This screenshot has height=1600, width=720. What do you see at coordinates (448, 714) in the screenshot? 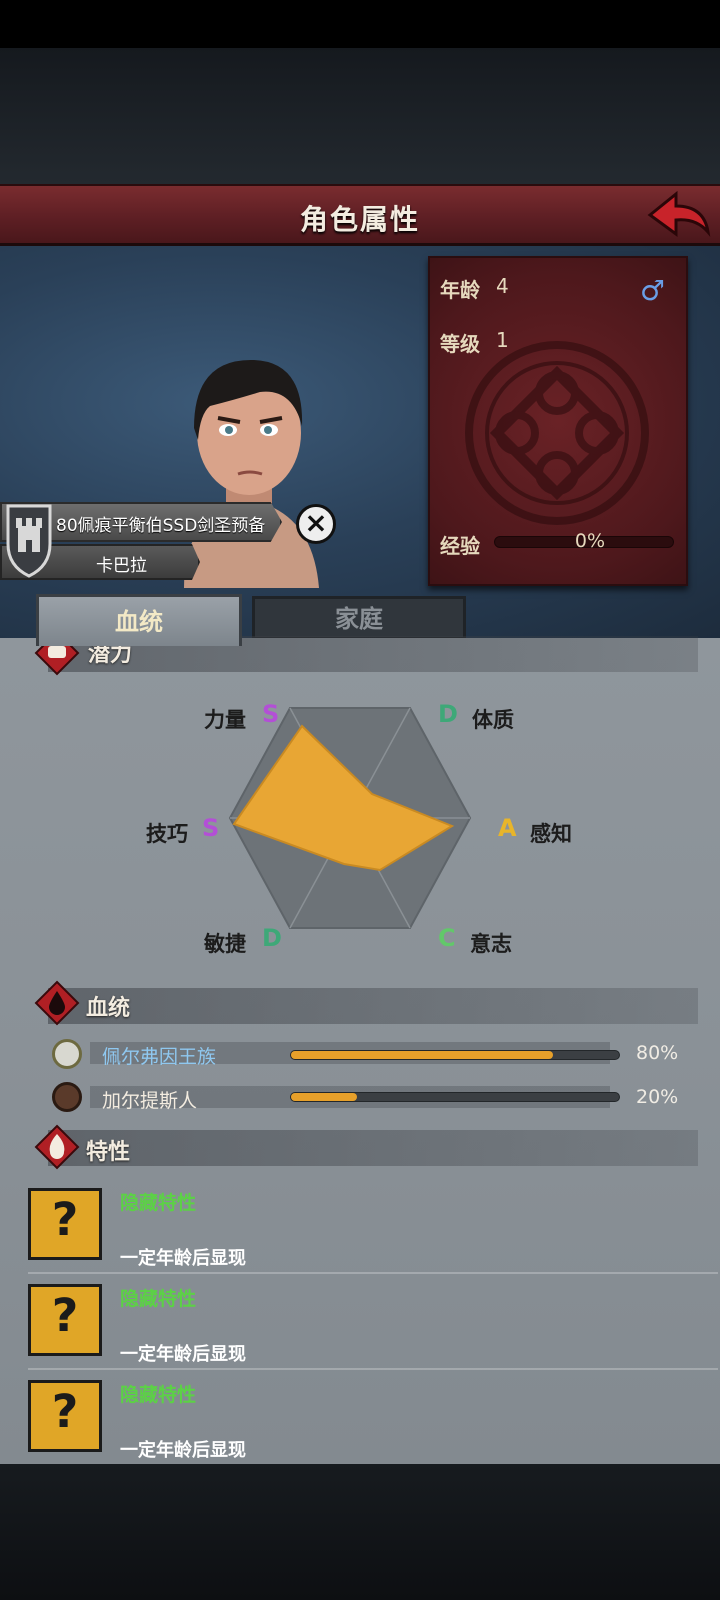
I see `attr-constitution-grade: D` at bounding box center [448, 714].